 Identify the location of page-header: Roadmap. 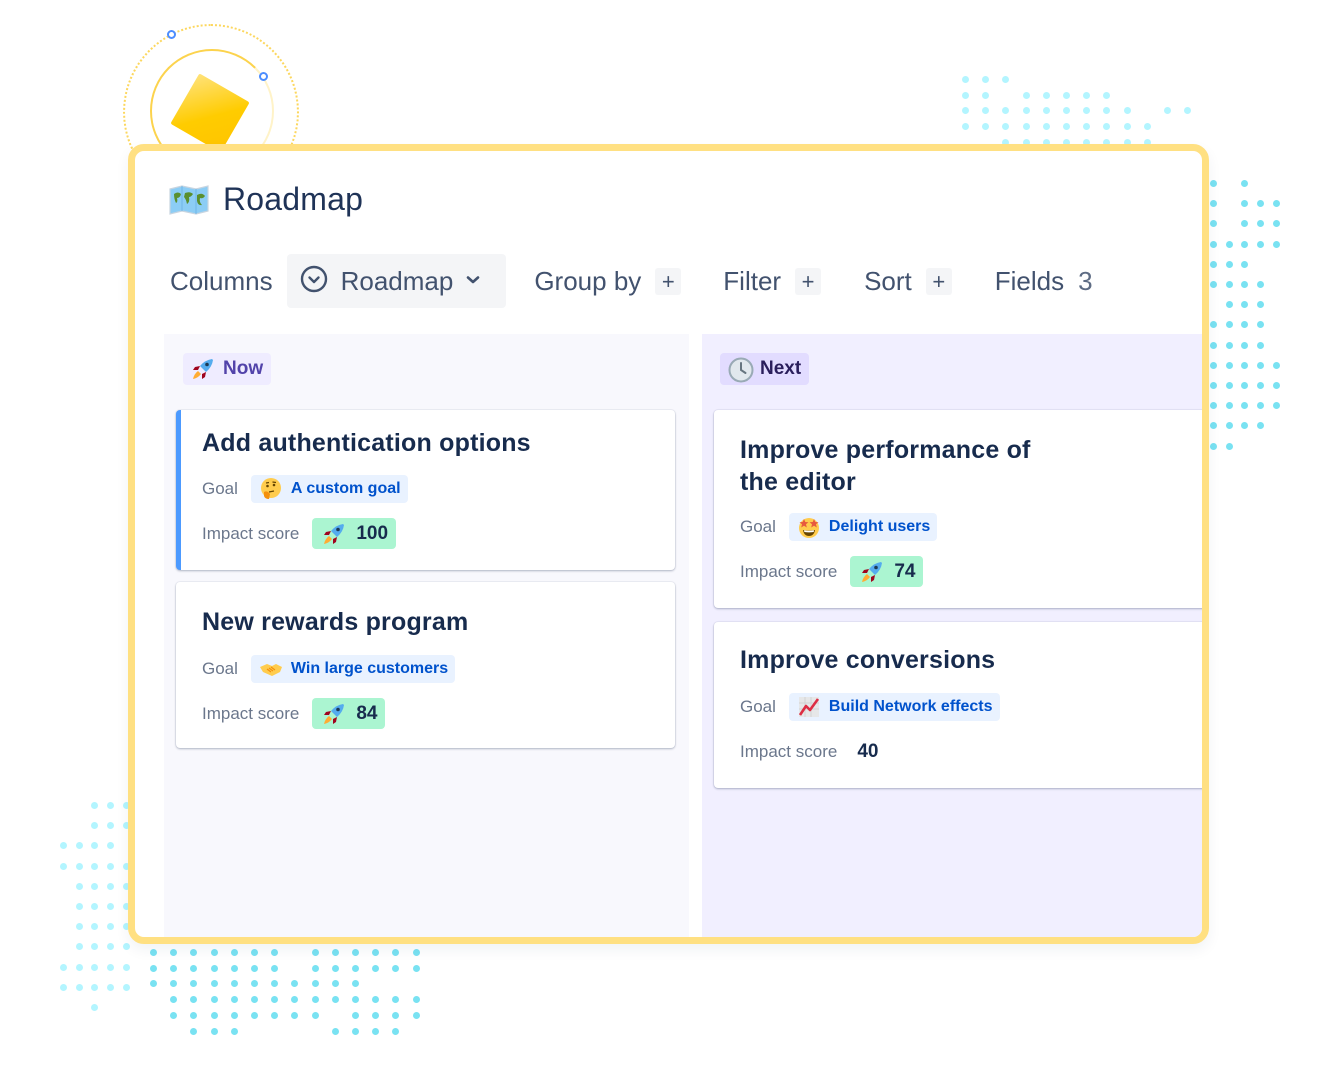
(266, 199).